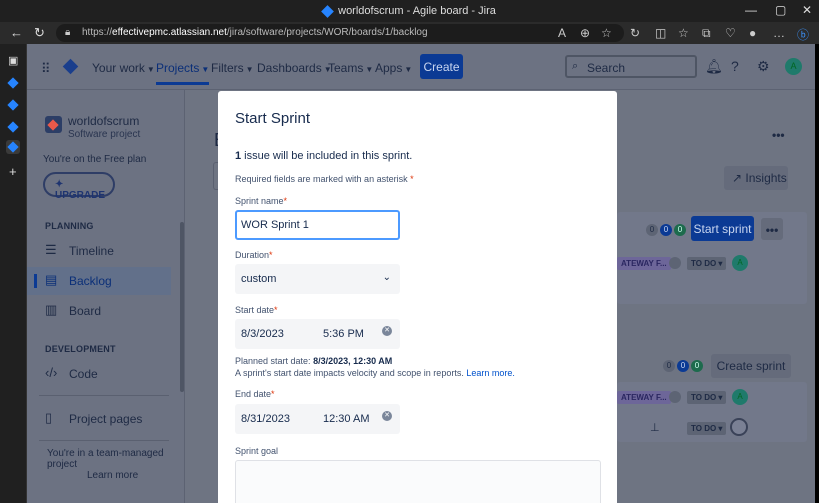  I want to click on nav-label: Filters, so click(227, 68).